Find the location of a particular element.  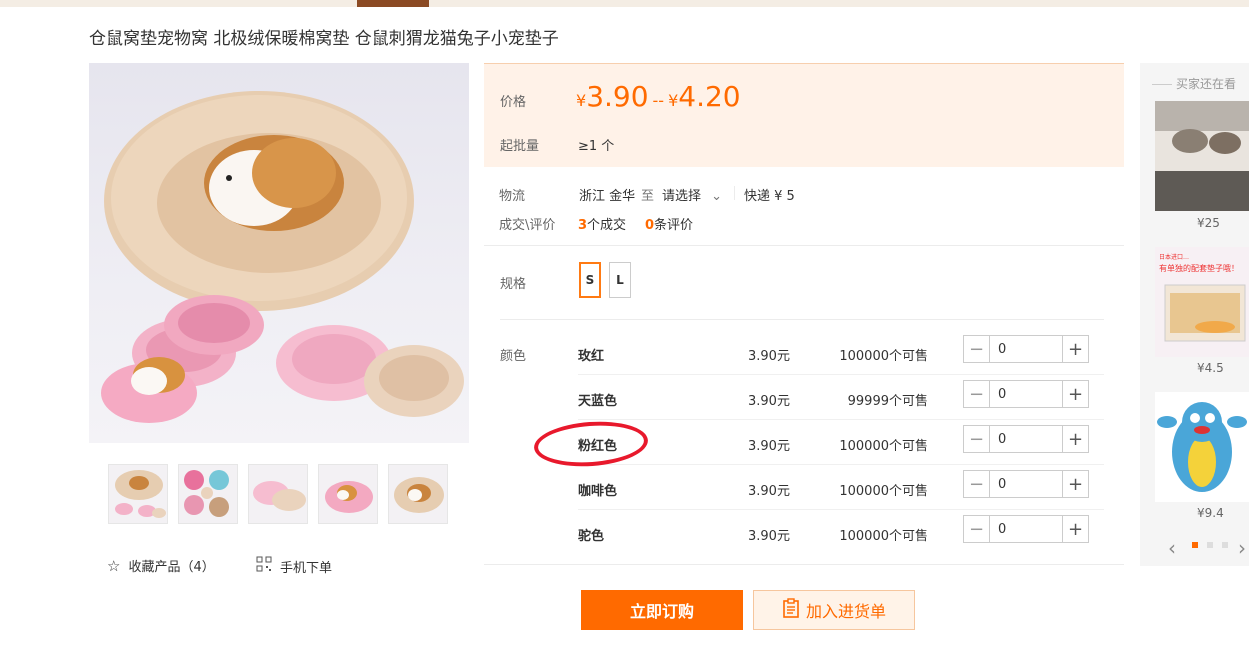

logistics-label: 物流 is located at coordinates (512, 196).